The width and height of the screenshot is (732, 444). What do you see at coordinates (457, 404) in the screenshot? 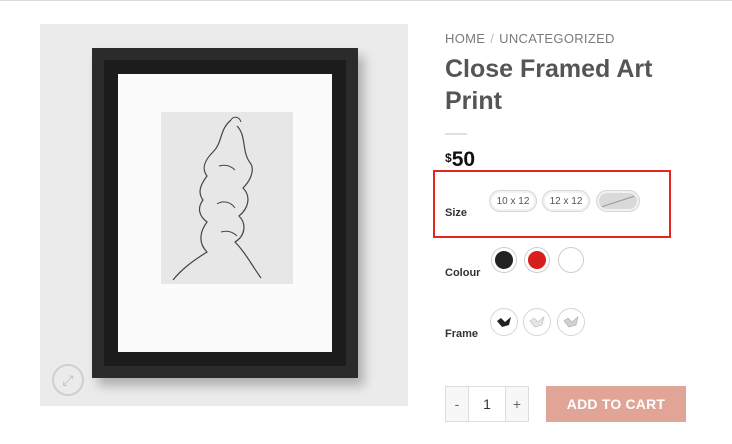
I see `quantity-decrease-button: -` at bounding box center [457, 404].